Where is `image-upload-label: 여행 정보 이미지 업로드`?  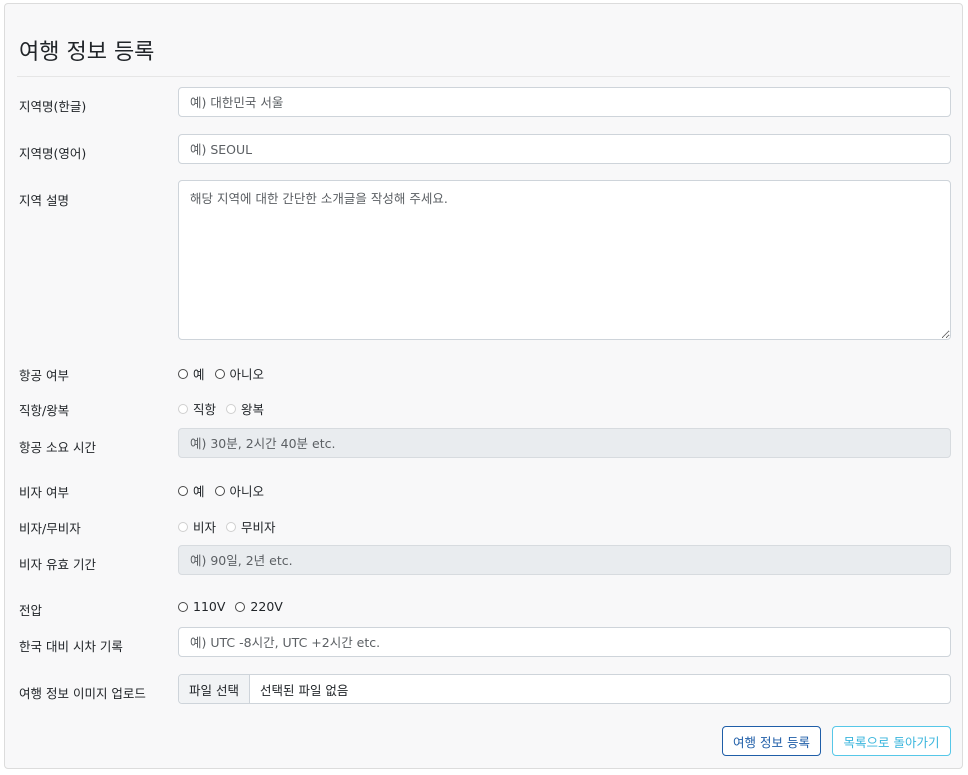
image-upload-label: 여행 정보 이미지 업로드 is located at coordinates (82, 693).